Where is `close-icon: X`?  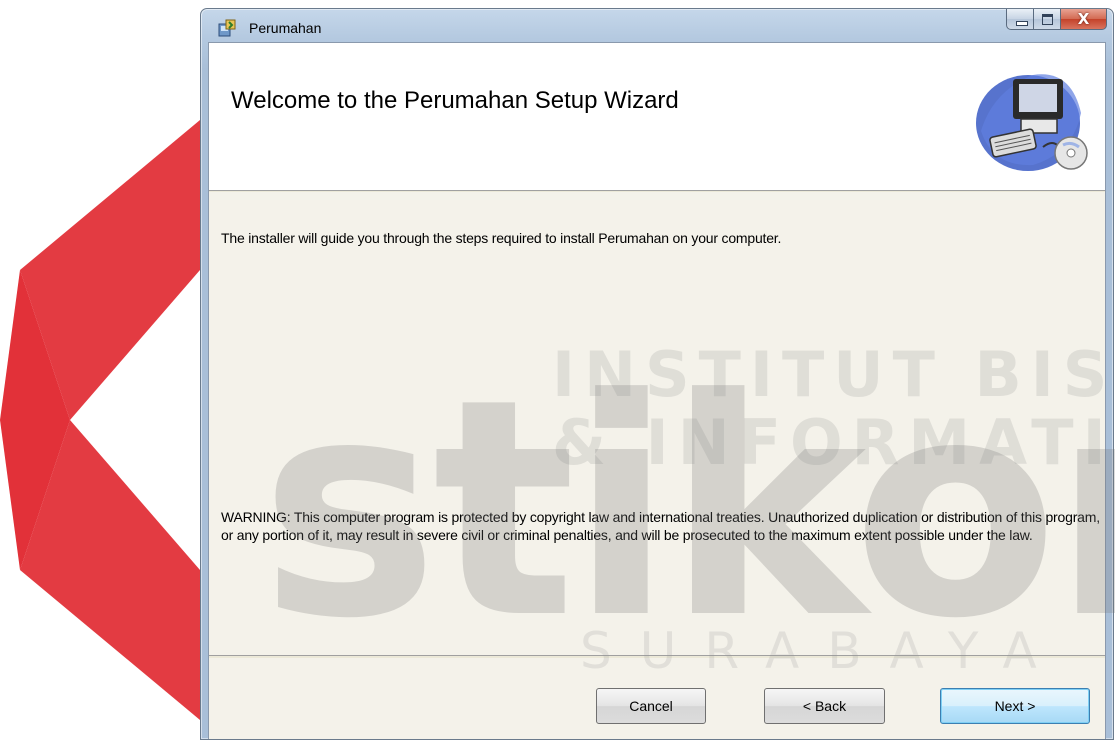
close-icon: X is located at coordinates (1083, 19).